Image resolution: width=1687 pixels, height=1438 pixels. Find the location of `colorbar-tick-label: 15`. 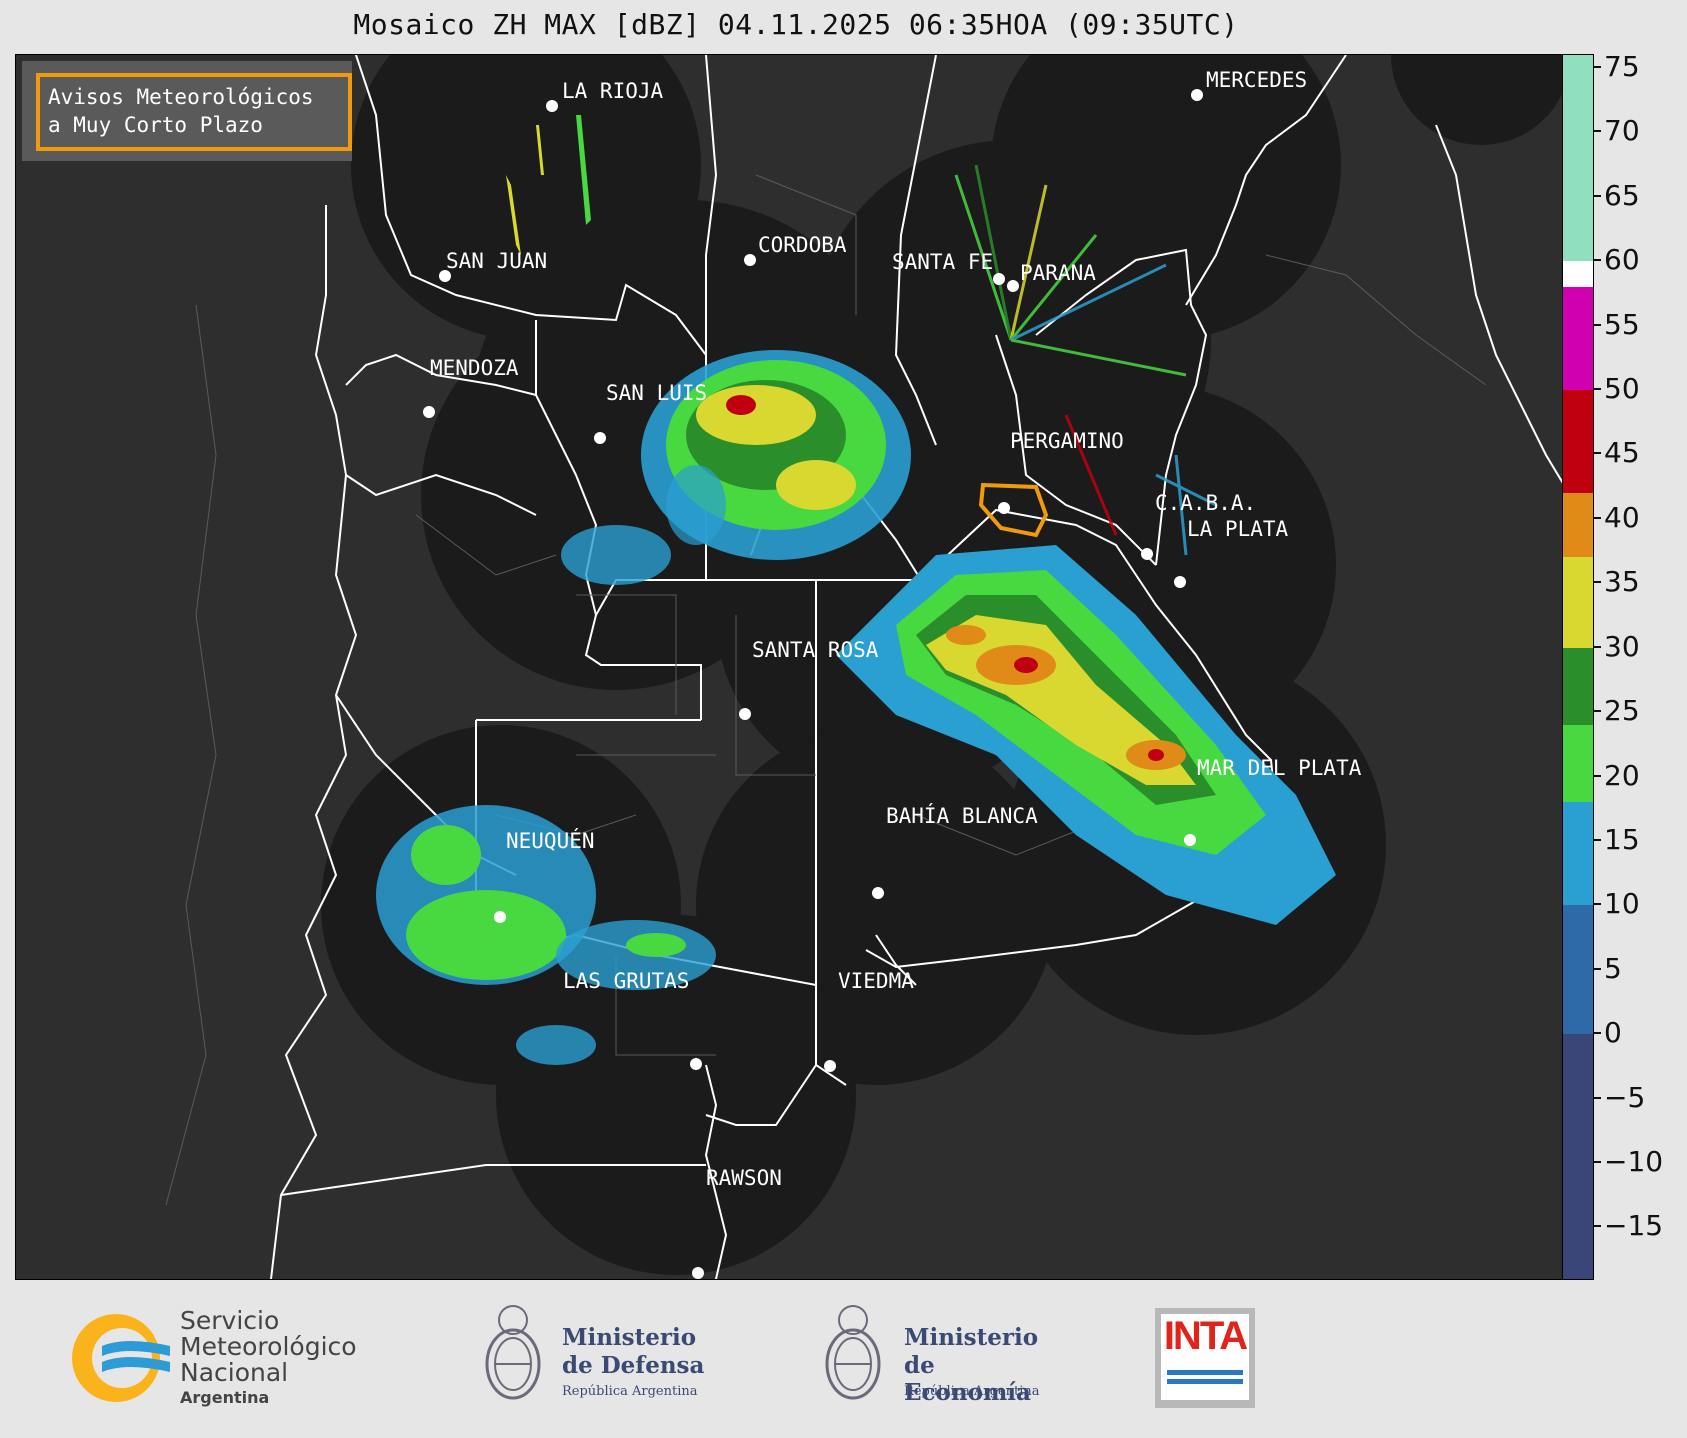

colorbar-tick-label: 15 is located at coordinates (1622, 839).